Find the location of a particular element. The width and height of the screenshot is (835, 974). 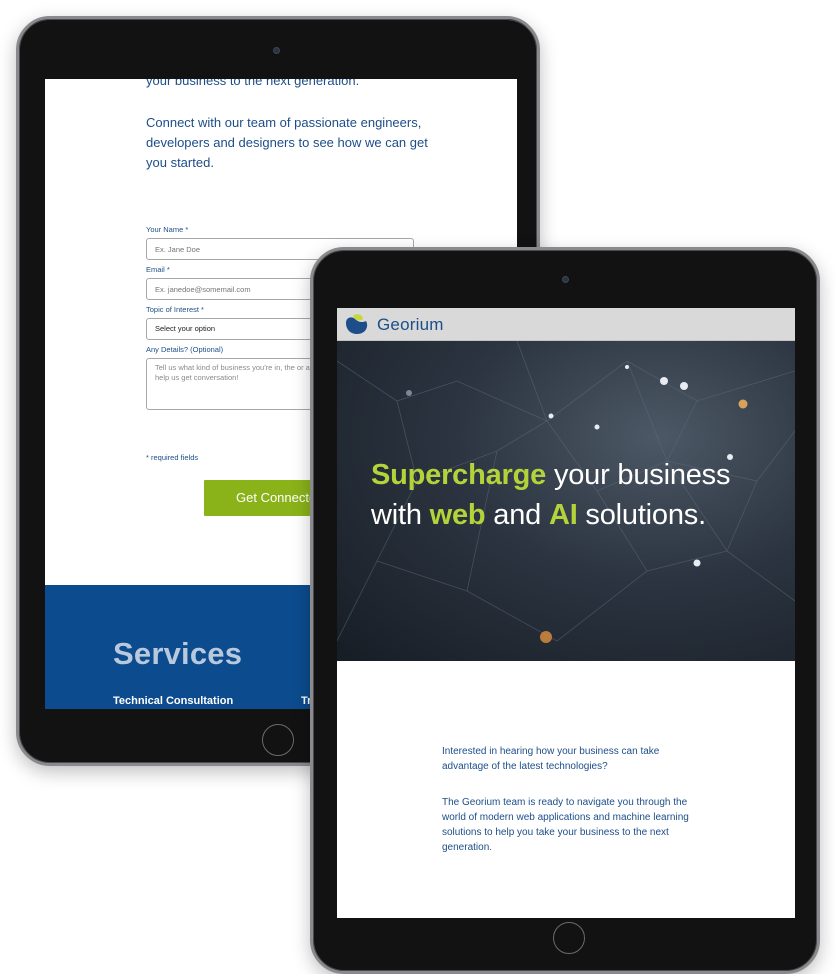

headline-word-ai: AI is located at coordinates (563, 515).